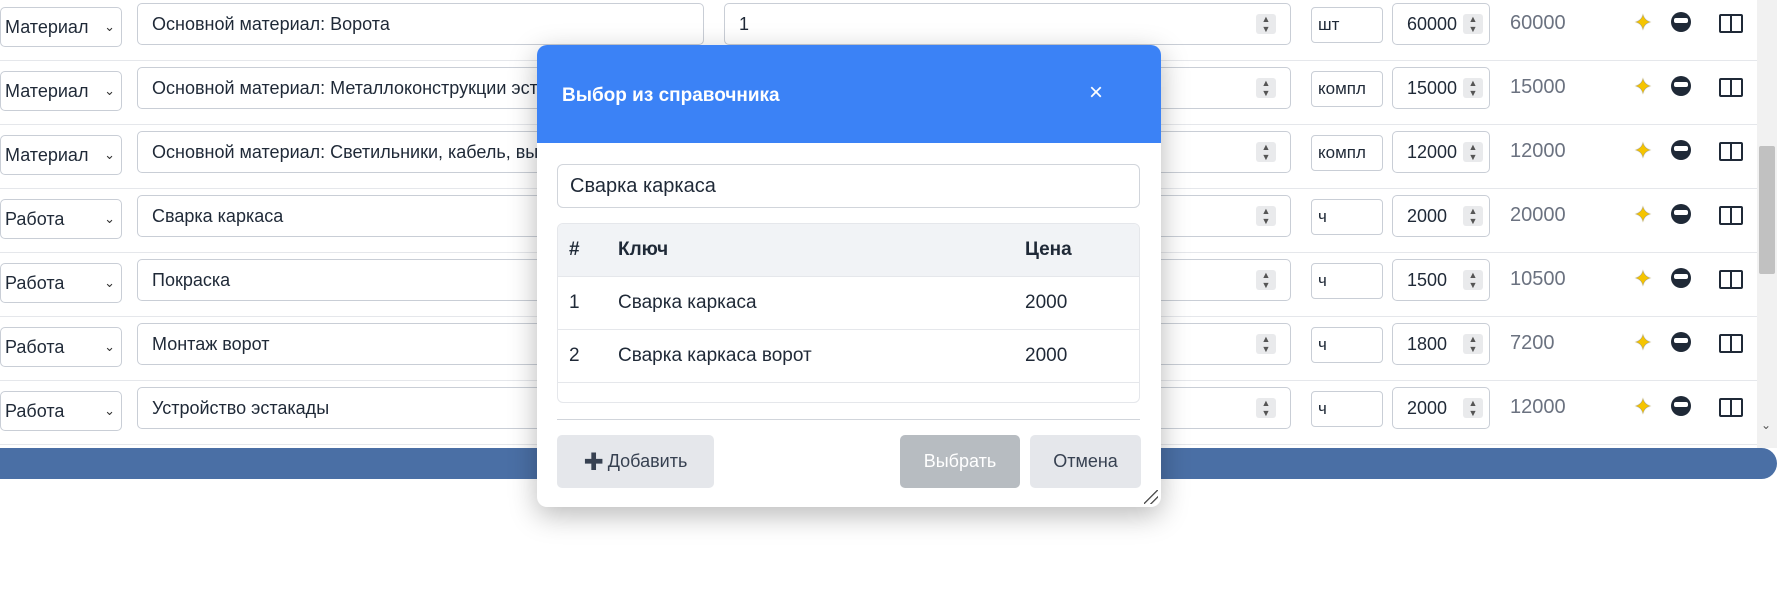 The width and height of the screenshot is (1777, 611). I want to click on price-input: 1800 ▲ ▼, so click(1441, 344).